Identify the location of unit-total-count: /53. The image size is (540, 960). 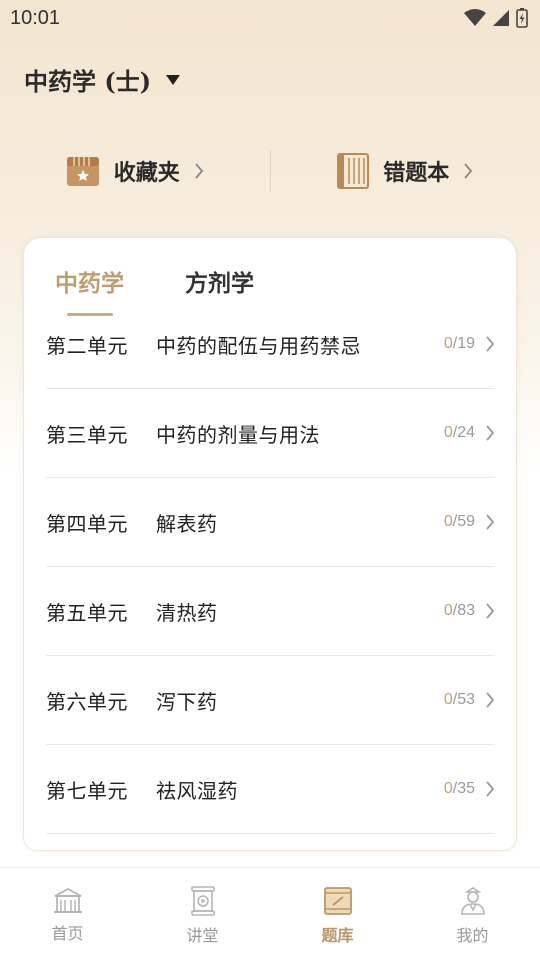
(463, 699).